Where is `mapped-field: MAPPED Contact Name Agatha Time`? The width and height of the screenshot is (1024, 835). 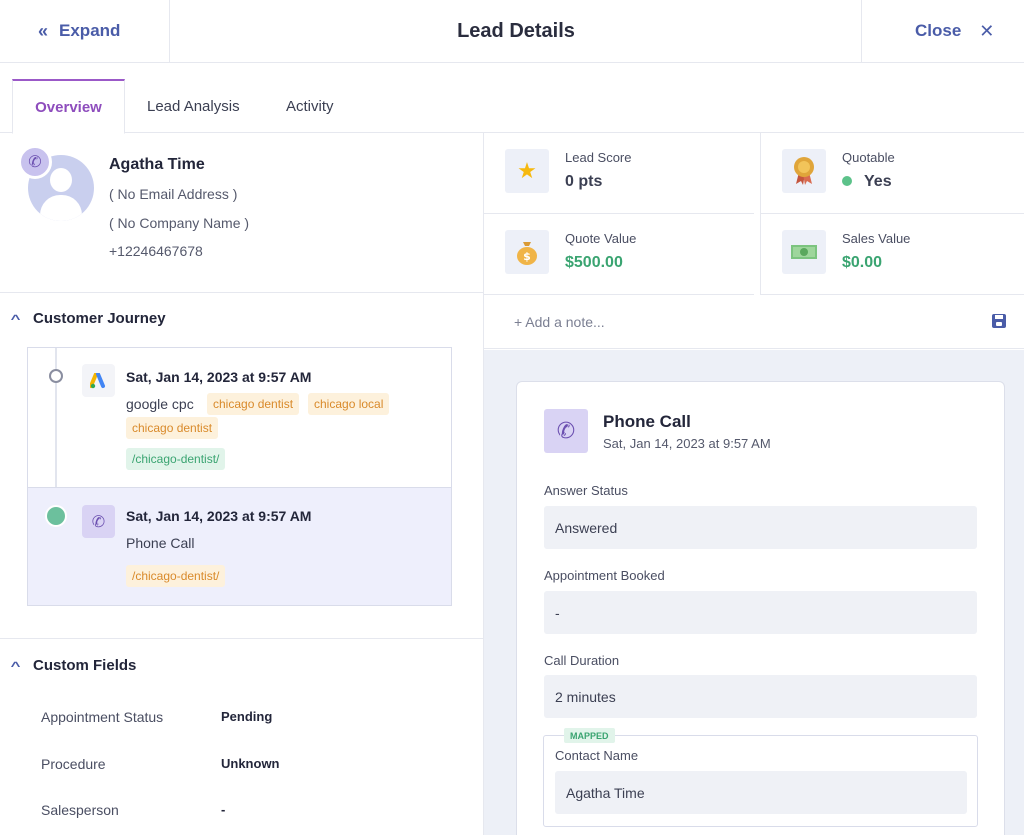
mapped-field: MAPPED Contact Name Agatha Time is located at coordinates (760, 777).